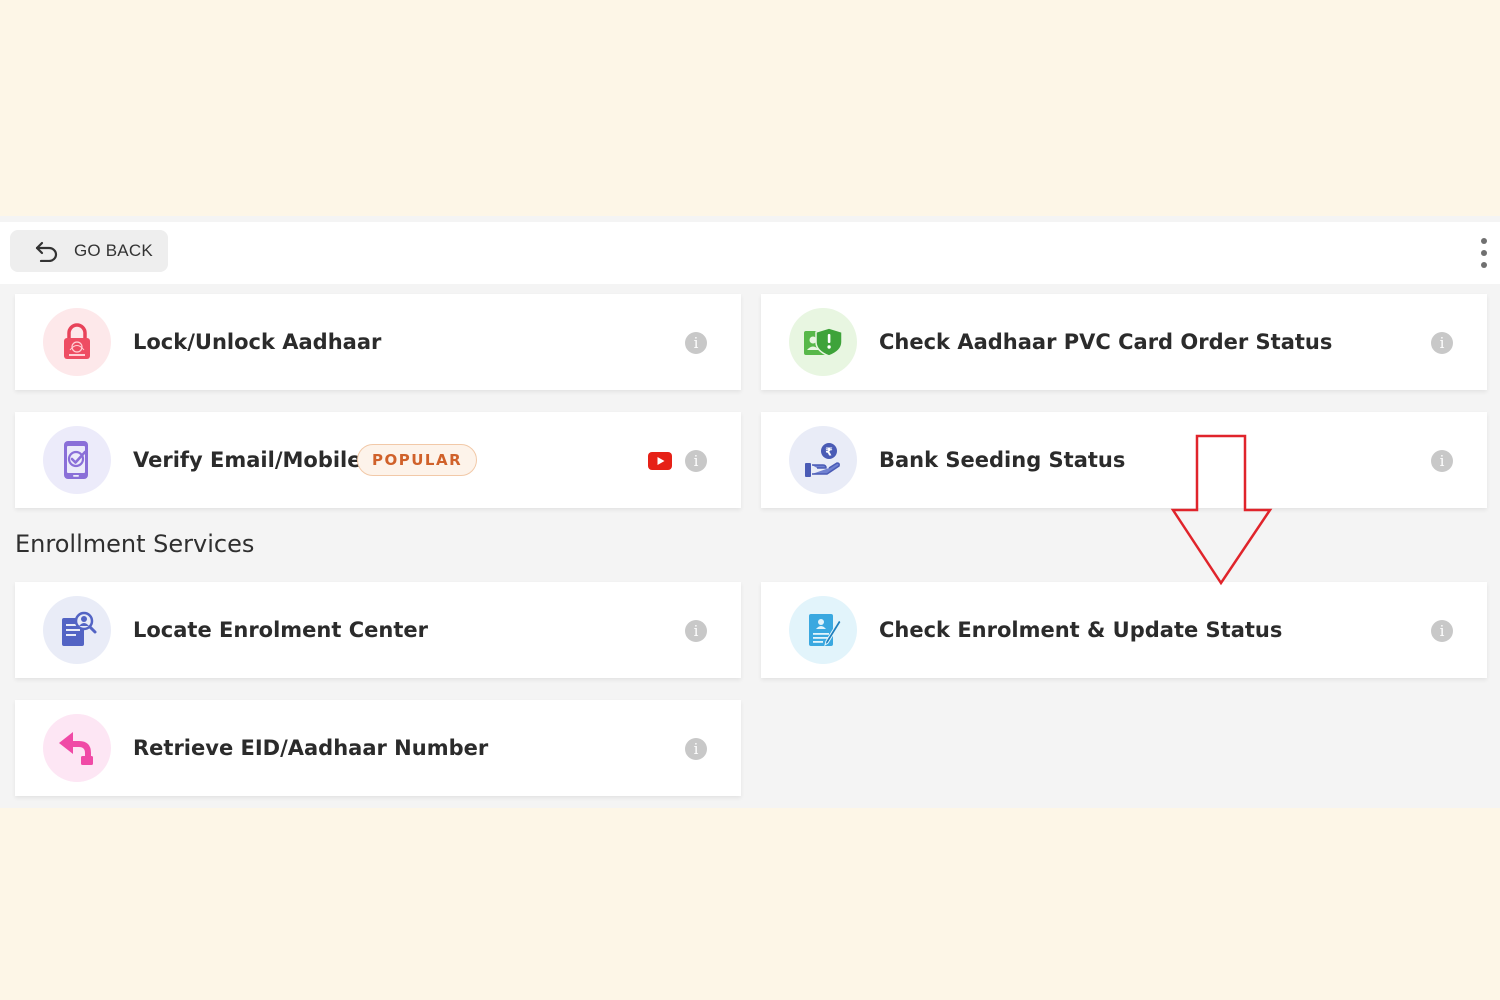 This screenshot has width=1500, height=1000. I want to click on card-check-pvc-status: Check Aadhaar PVC Card Order Status i, so click(1124, 342).